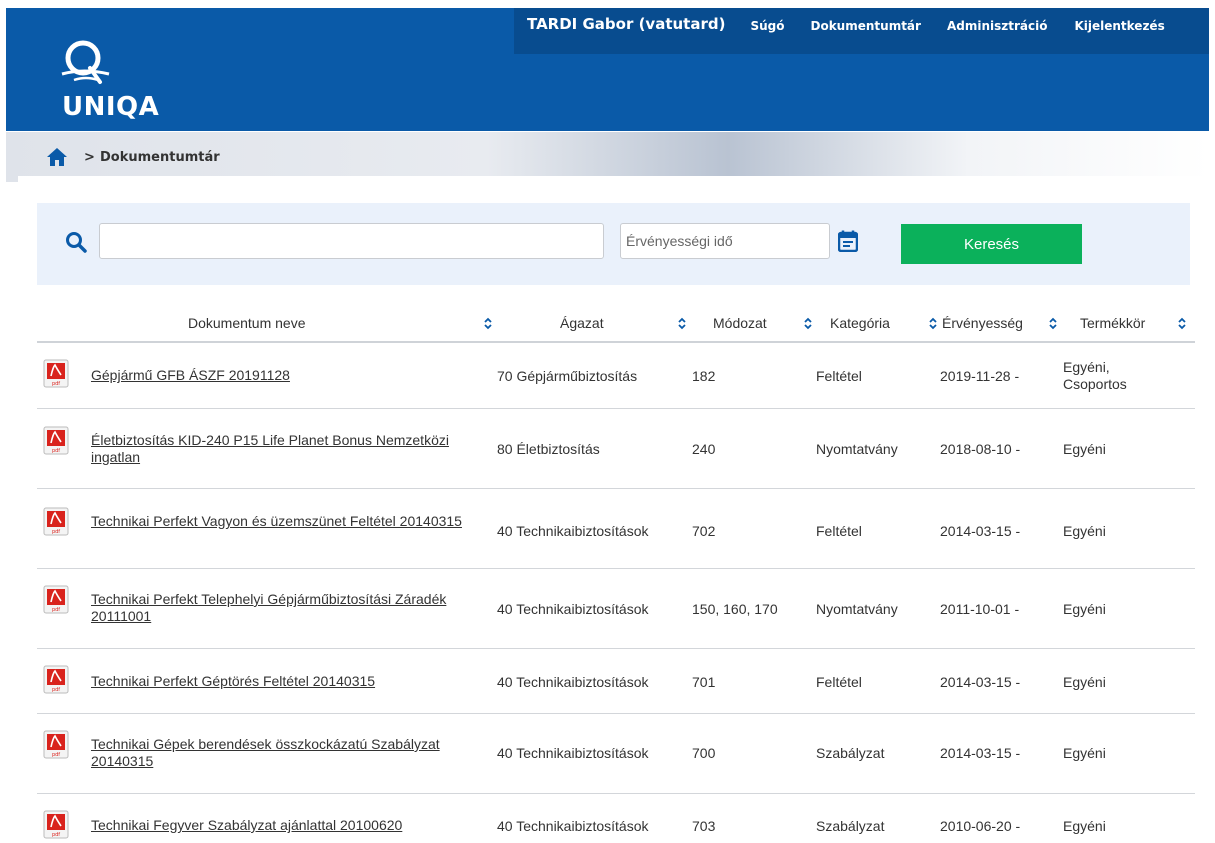 This screenshot has height=843, width=1215. Describe the element at coordinates (111, 107) in the screenshot. I see `logo-text: UNIQA` at that location.